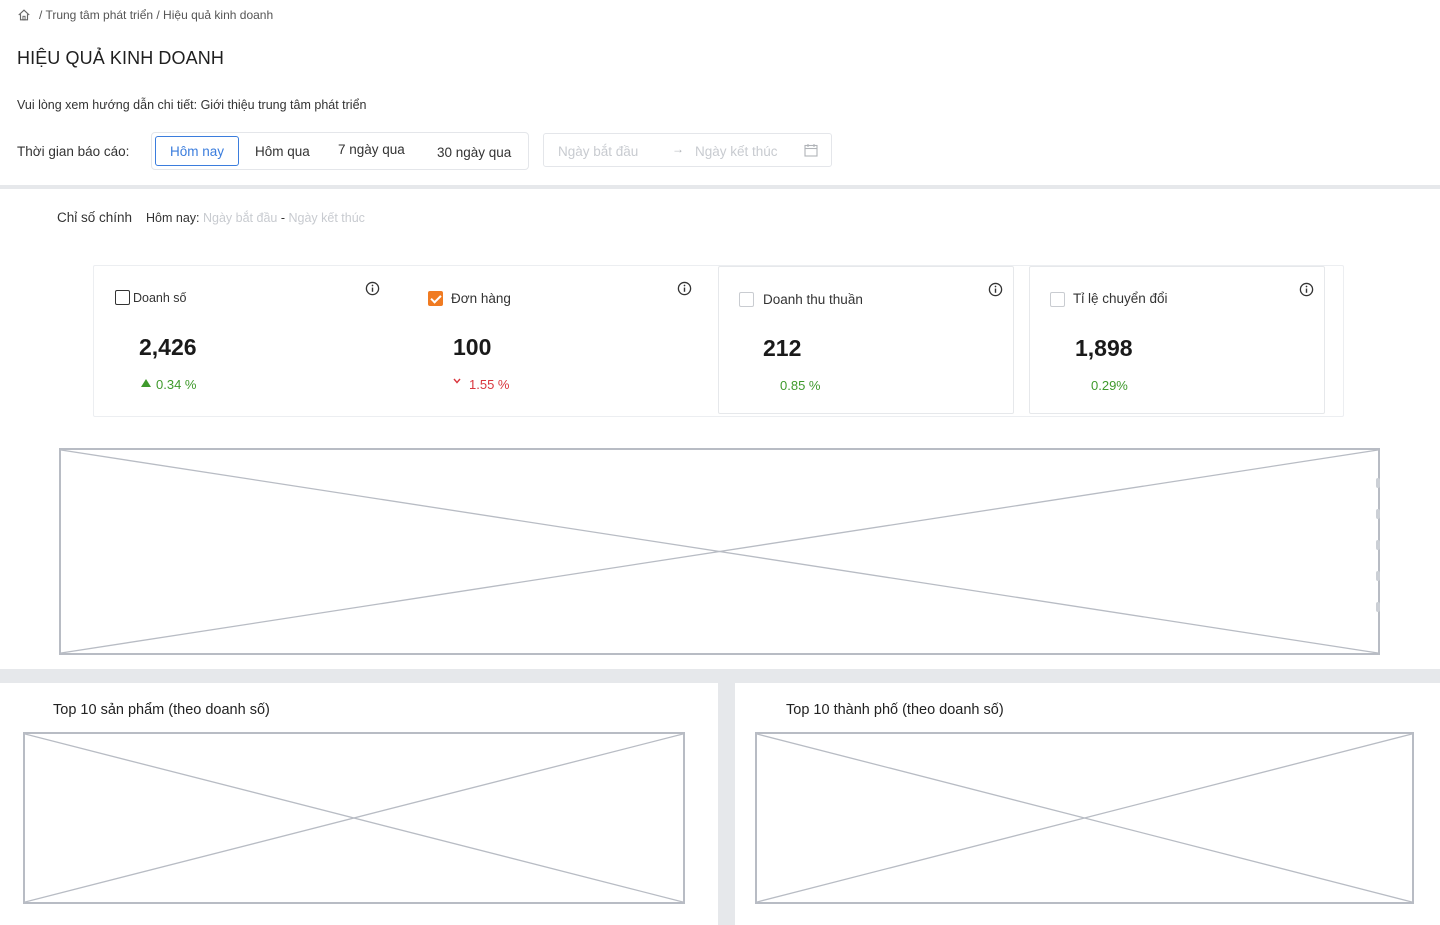  I want to click on home-icon, so click(24, 15).